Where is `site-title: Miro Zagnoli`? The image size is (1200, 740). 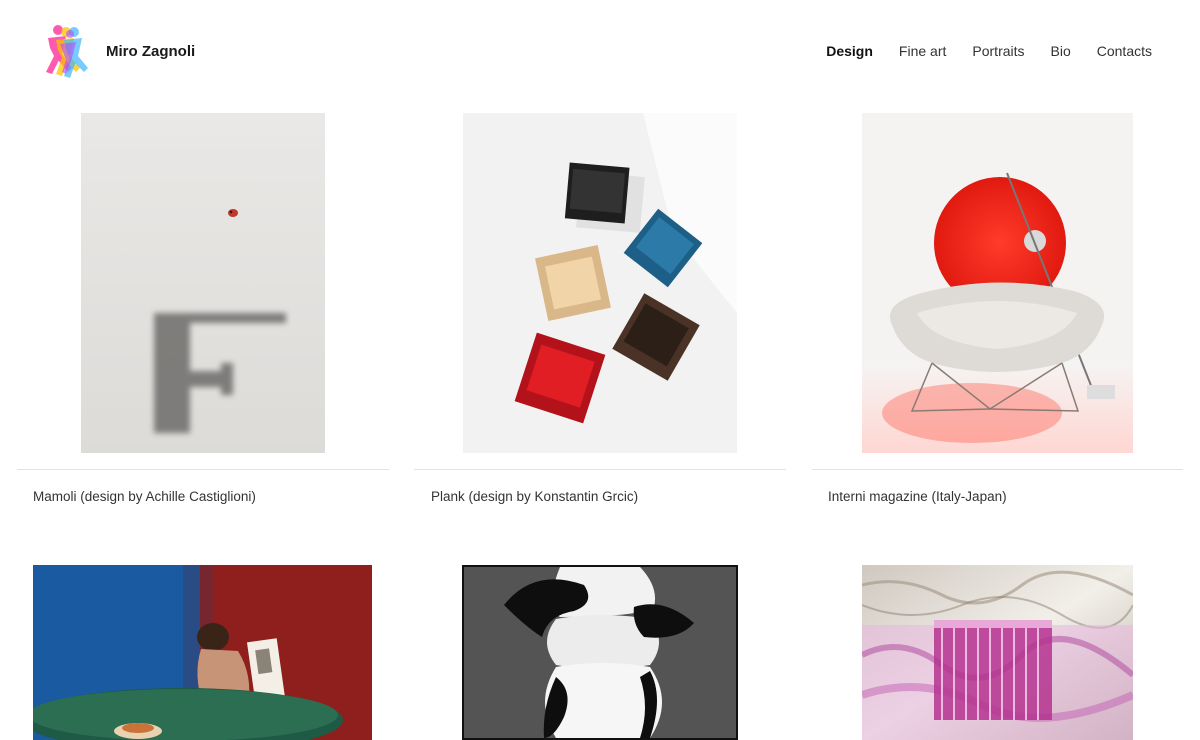 site-title: Miro Zagnoli is located at coordinates (150, 51).